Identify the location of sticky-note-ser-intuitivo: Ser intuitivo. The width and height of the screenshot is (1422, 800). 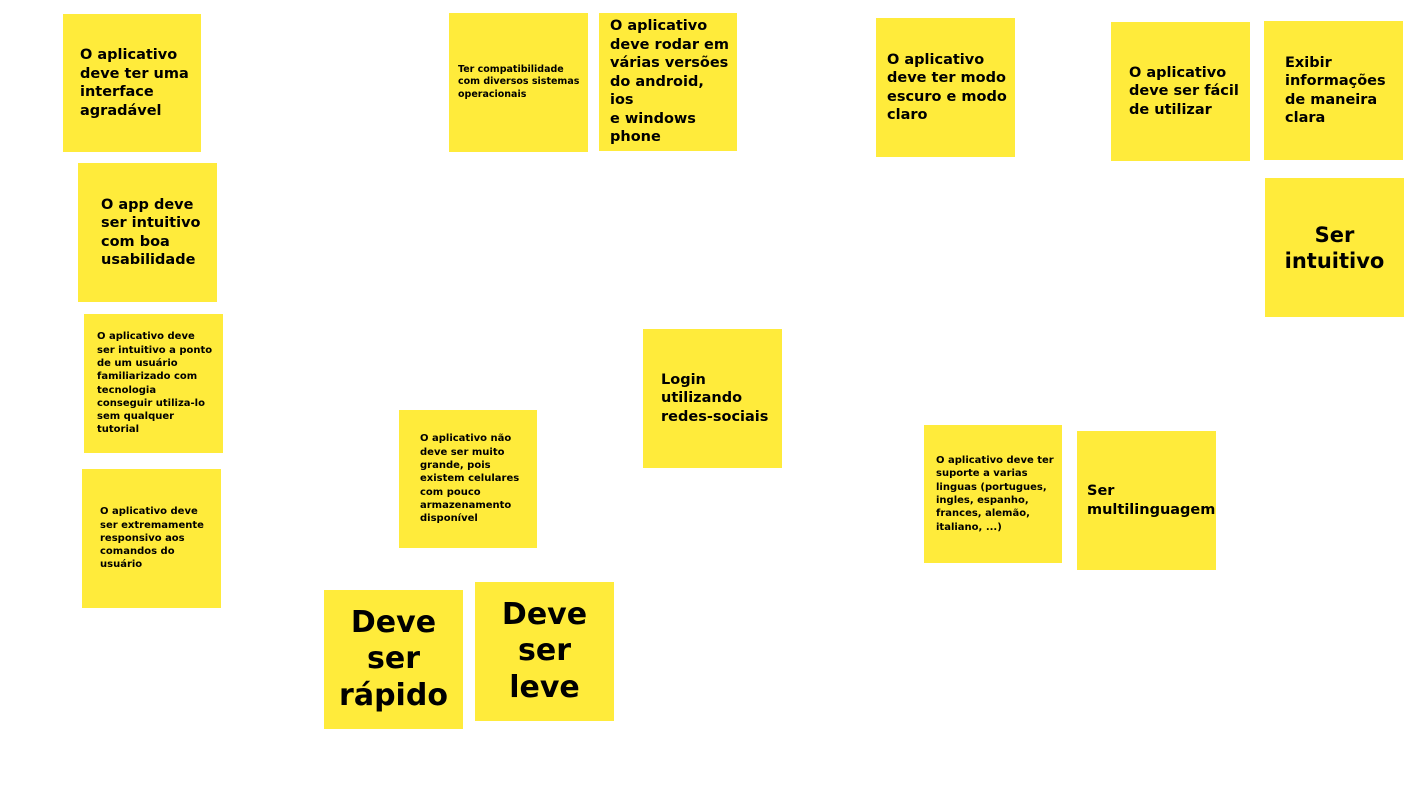
(1334, 247).